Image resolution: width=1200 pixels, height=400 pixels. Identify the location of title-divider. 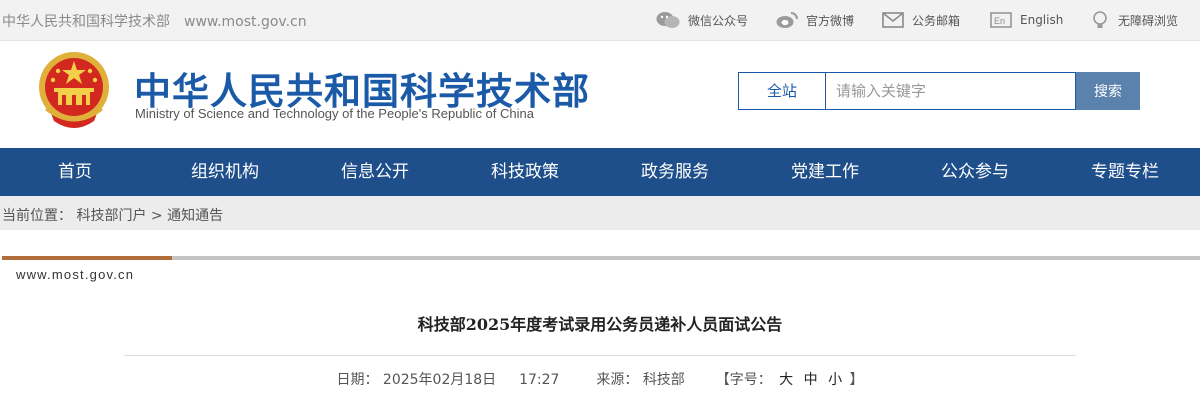
(600, 355).